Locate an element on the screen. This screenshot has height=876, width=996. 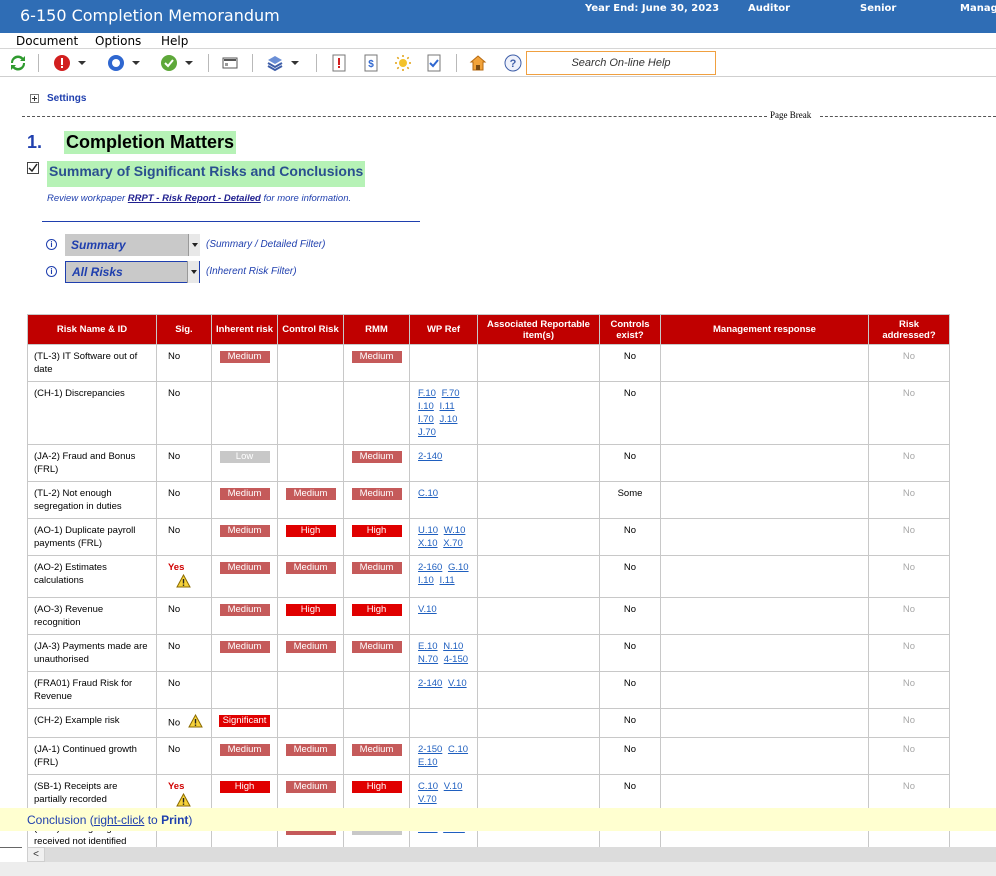
auditor-label: Auditor is located at coordinates (769, 8).